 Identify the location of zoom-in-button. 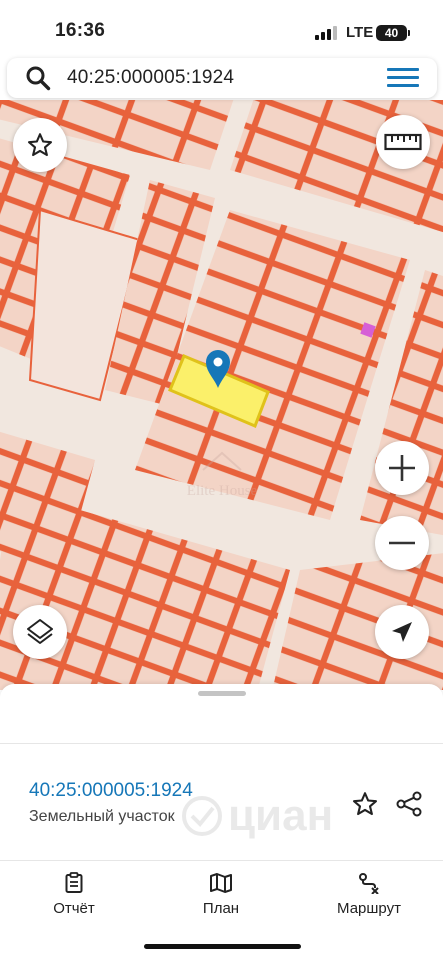
(402, 468).